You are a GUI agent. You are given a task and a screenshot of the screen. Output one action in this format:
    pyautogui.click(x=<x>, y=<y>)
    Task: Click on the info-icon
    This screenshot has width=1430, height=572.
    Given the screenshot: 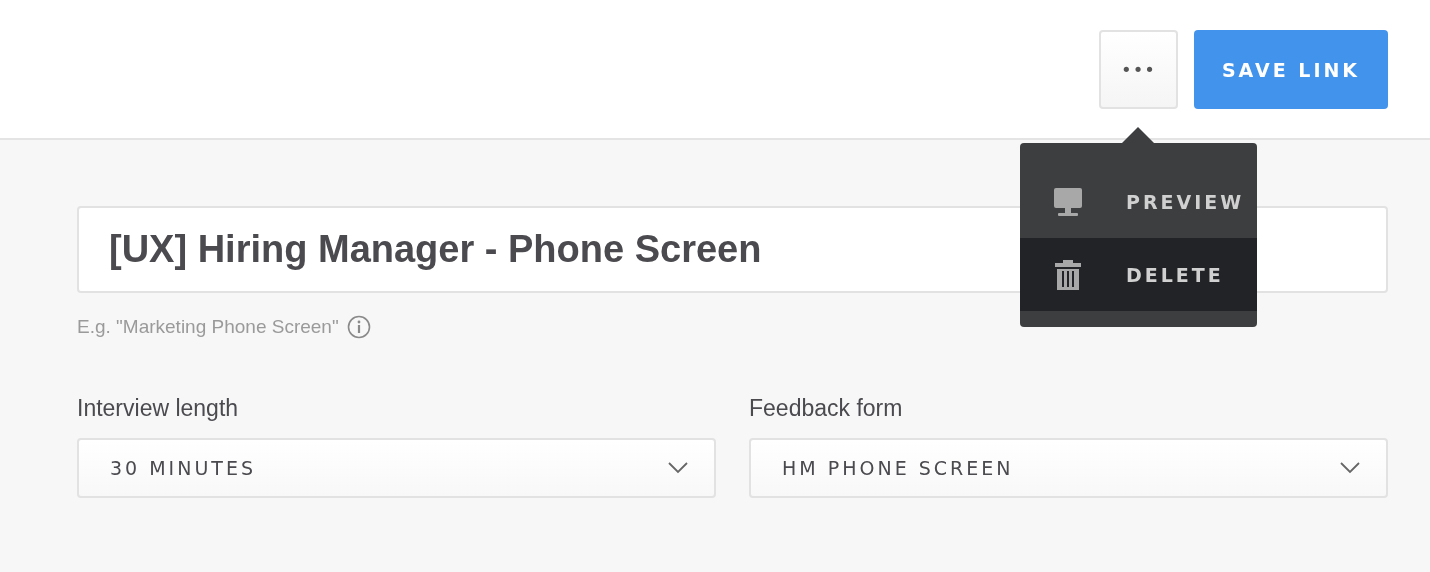 What is the action you would take?
    pyautogui.click(x=358, y=327)
    